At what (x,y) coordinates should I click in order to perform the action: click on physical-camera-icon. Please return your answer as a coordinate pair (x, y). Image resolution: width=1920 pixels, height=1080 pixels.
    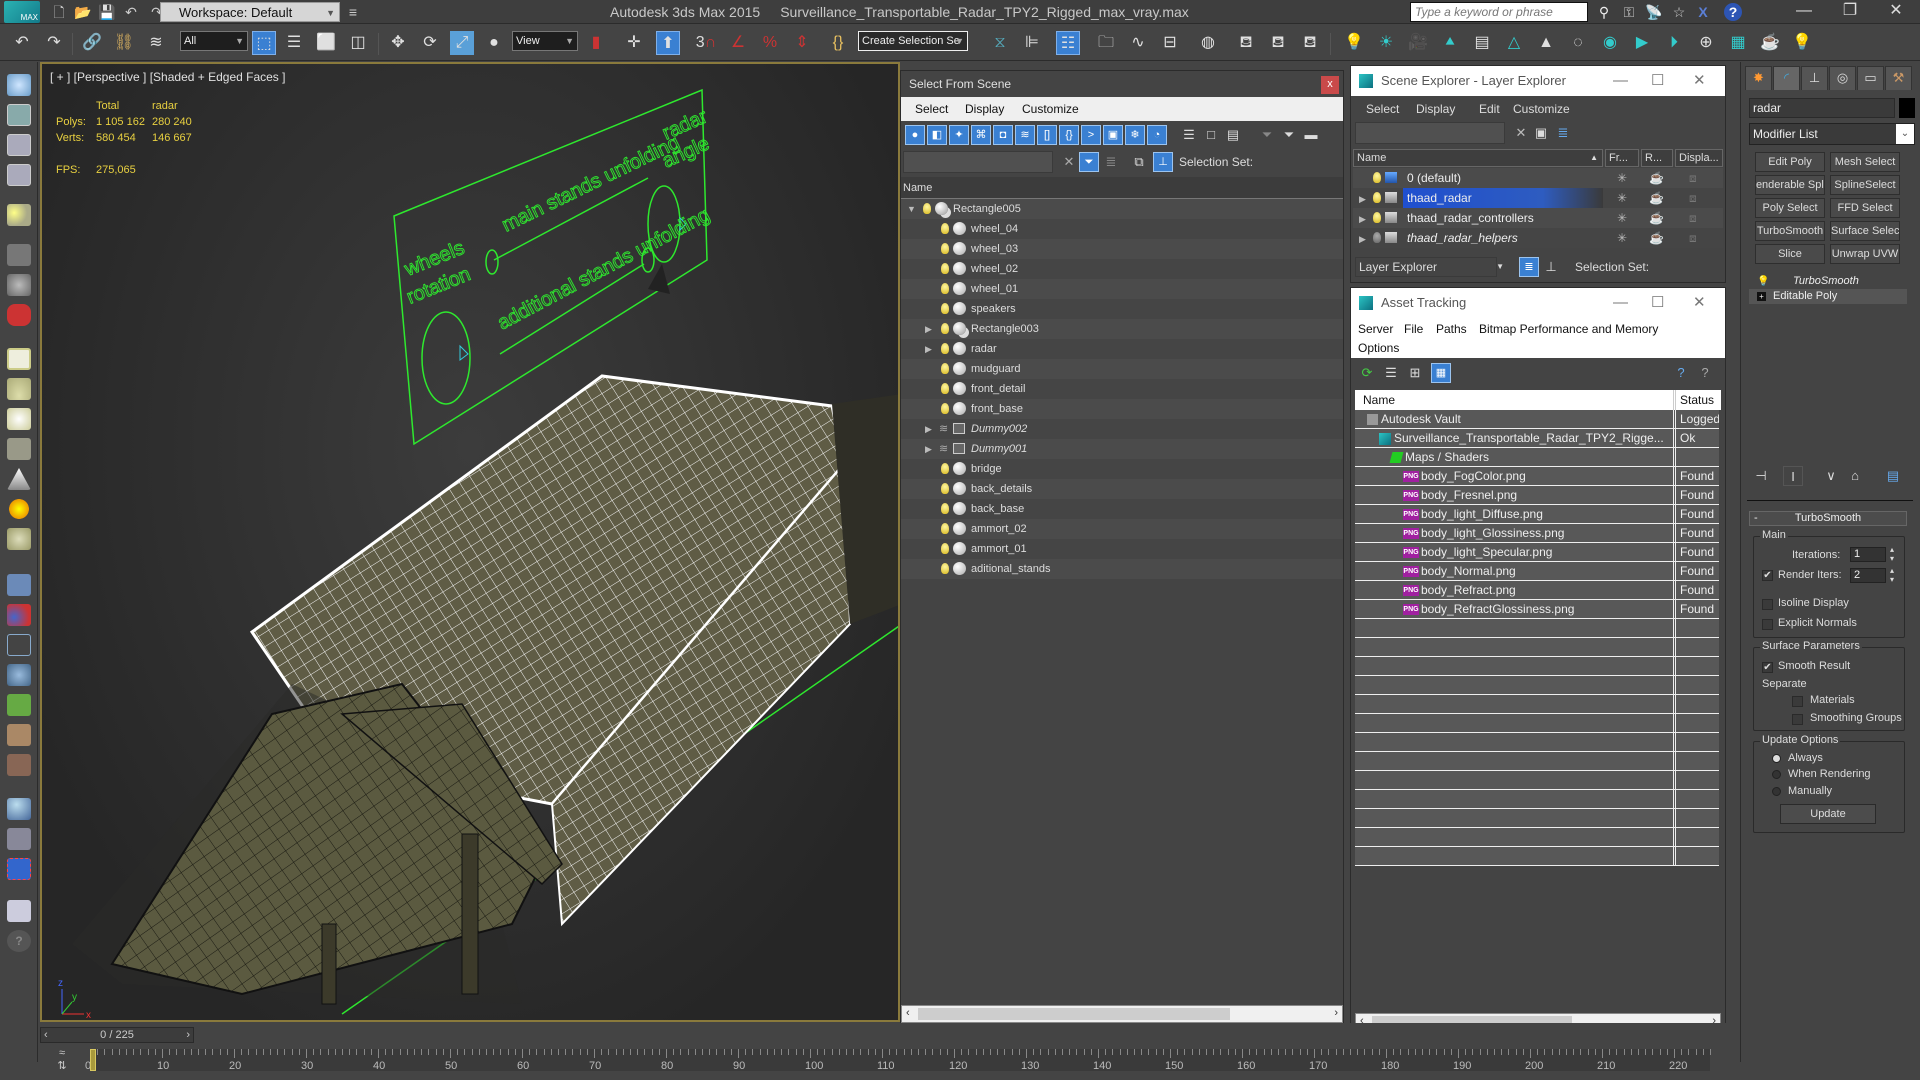
    Looking at the image, I should click on (19, 285).